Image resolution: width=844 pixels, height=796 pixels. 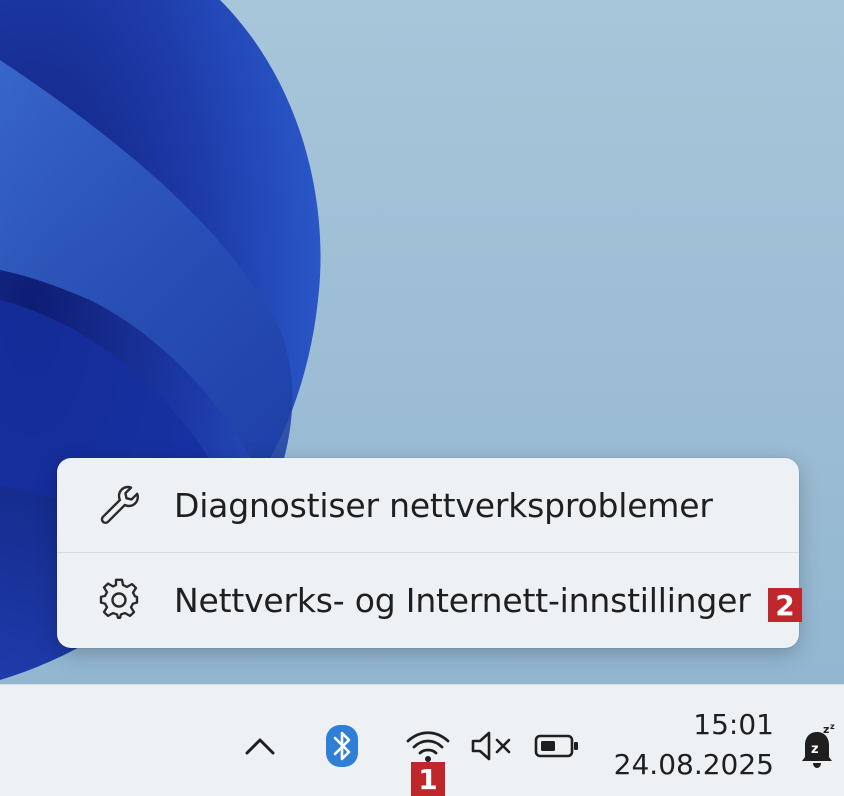 What do you see at coordinates (694, 764) in the screenshot?
I see `clock-date: 24.08.2025` at bounding box center [694, 764].